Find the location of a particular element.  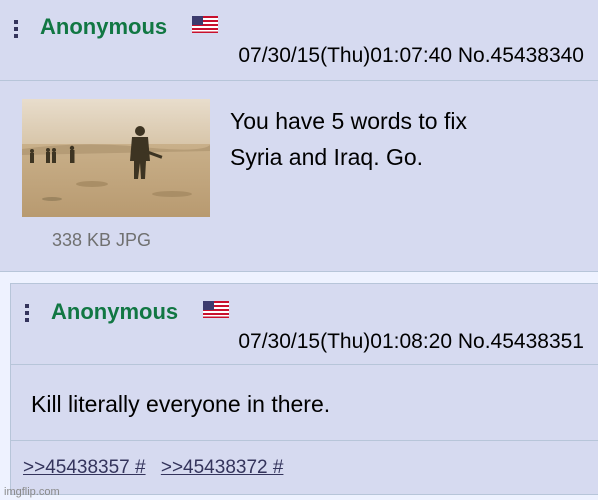

post-number-link: No.45438340 is located at coordinates (521, 55).